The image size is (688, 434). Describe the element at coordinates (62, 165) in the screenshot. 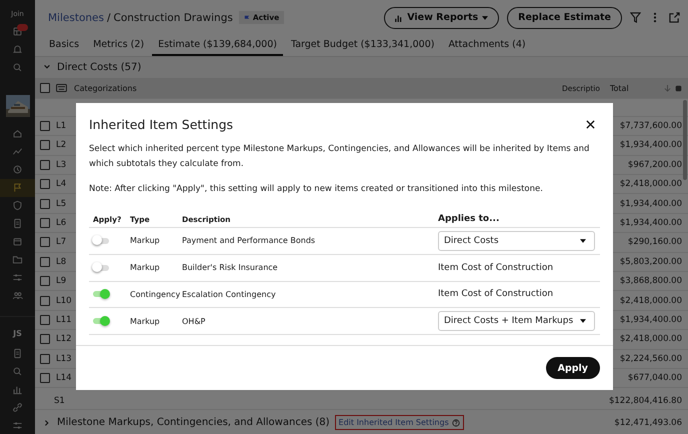

I see `row-id: L3` at that location.